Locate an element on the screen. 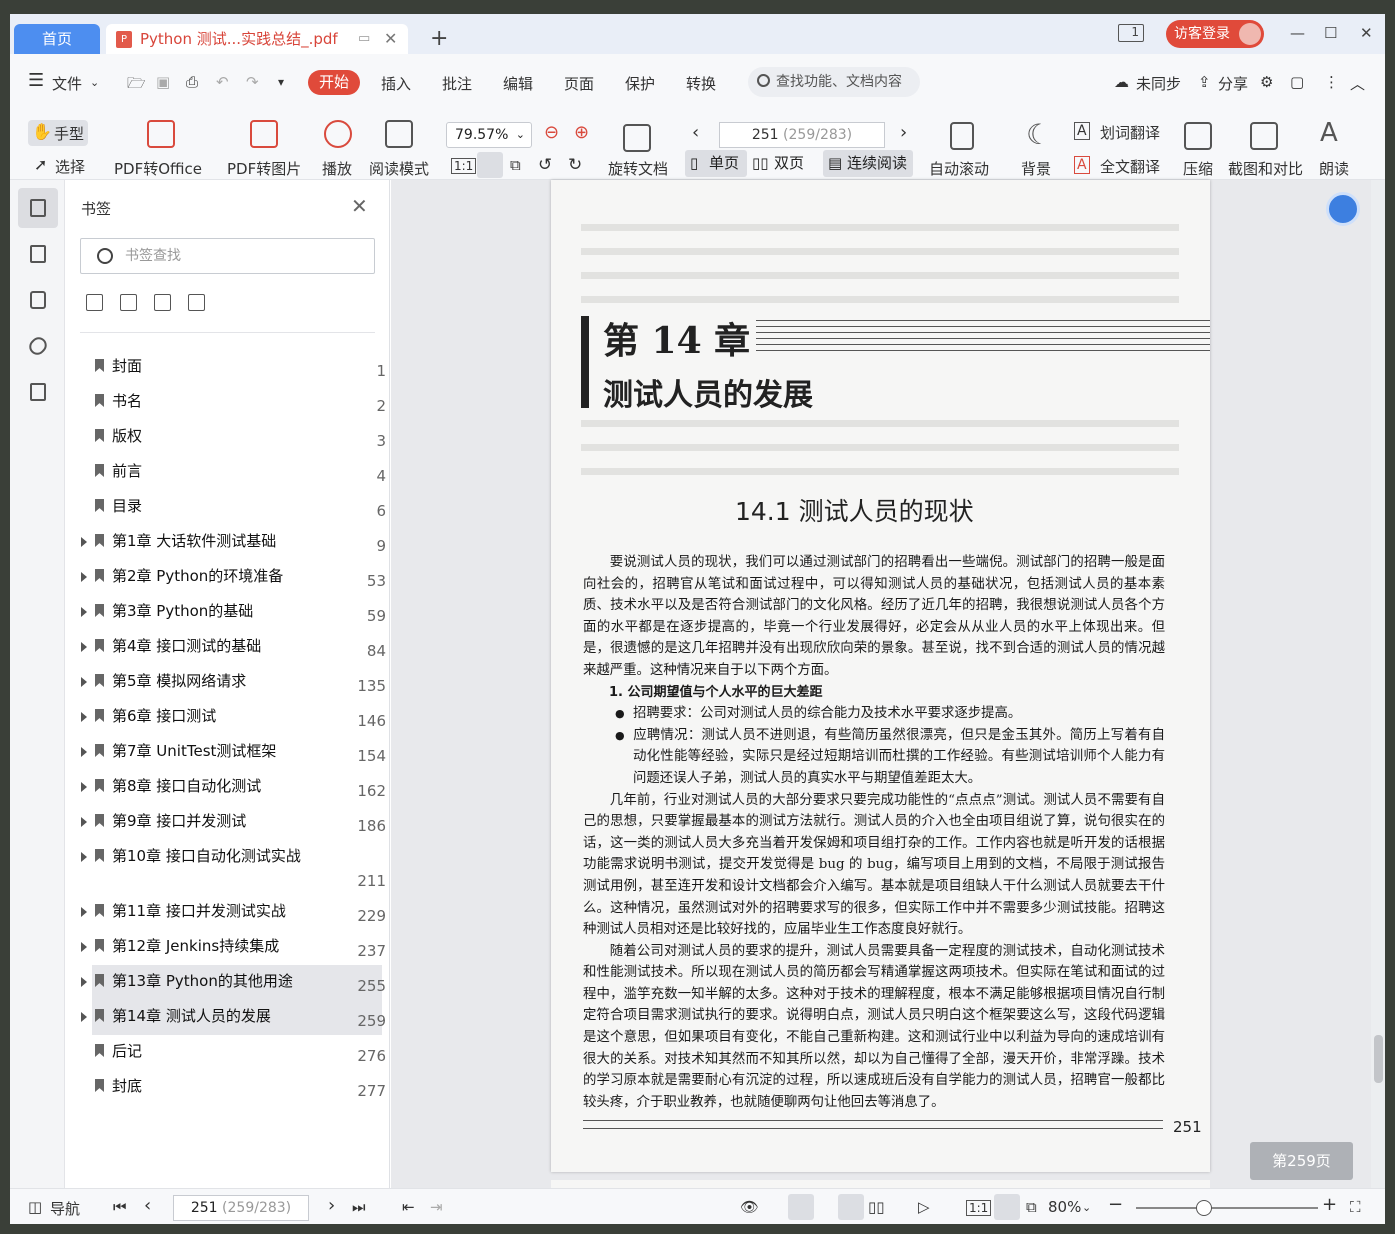  last-page-icon: ⏭ is located at coordinates (359, 1207).